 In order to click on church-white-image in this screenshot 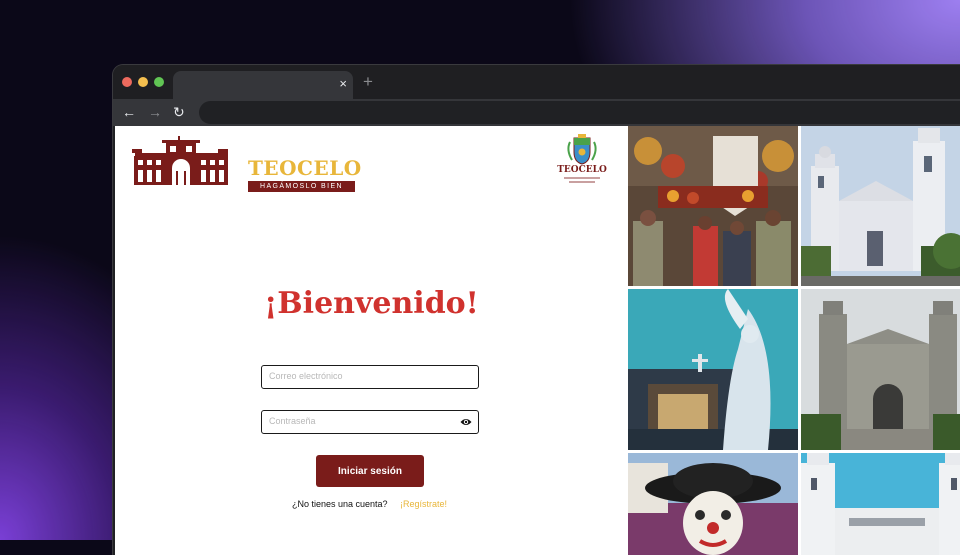, I will do `click(880, 206)`.